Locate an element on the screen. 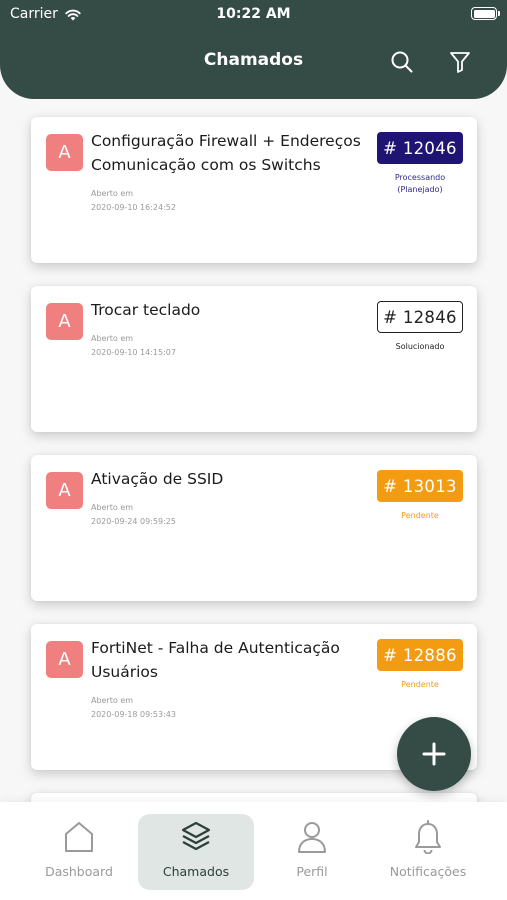  filter-button is located at coordinates (460, 62).